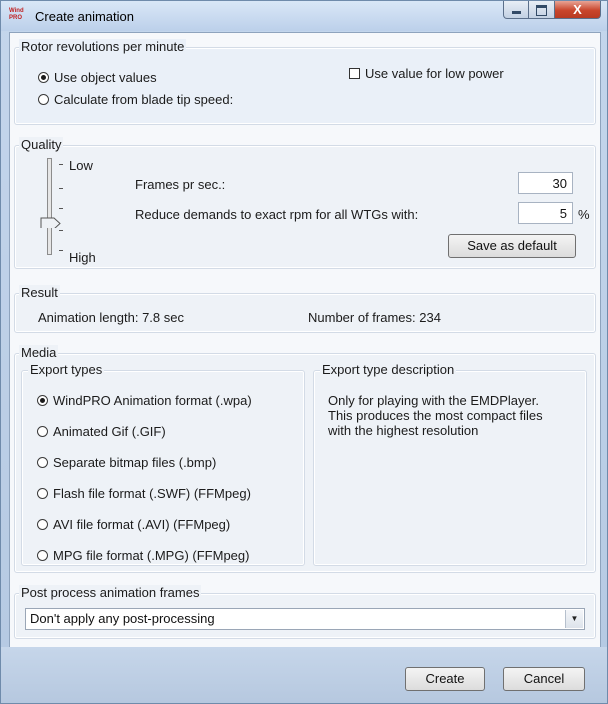 This screenshot has width=608, height=704. I want to click on save-as-default-button: Save as default, so click(512, 246).